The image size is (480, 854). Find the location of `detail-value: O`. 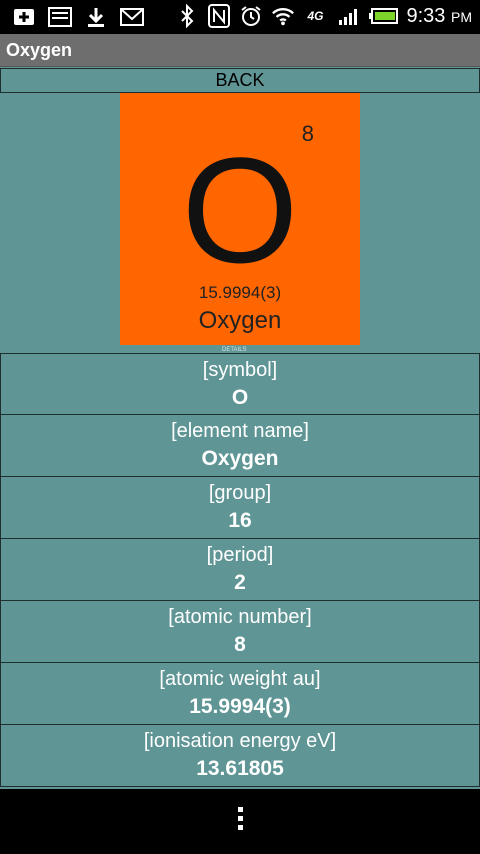

detail-value: O is located at coordinates (240, 397).